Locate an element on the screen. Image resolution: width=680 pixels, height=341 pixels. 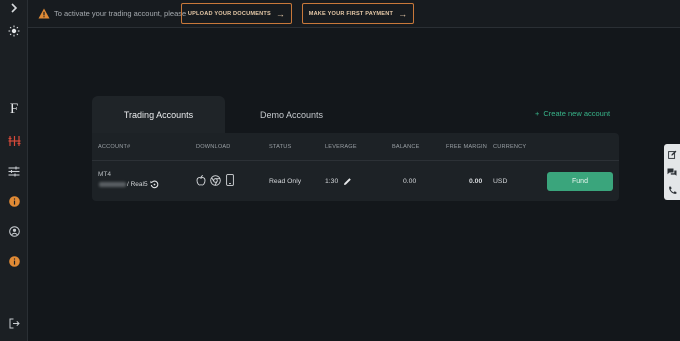
account-leverage: 1:30 is located at coordinates (332, 181).